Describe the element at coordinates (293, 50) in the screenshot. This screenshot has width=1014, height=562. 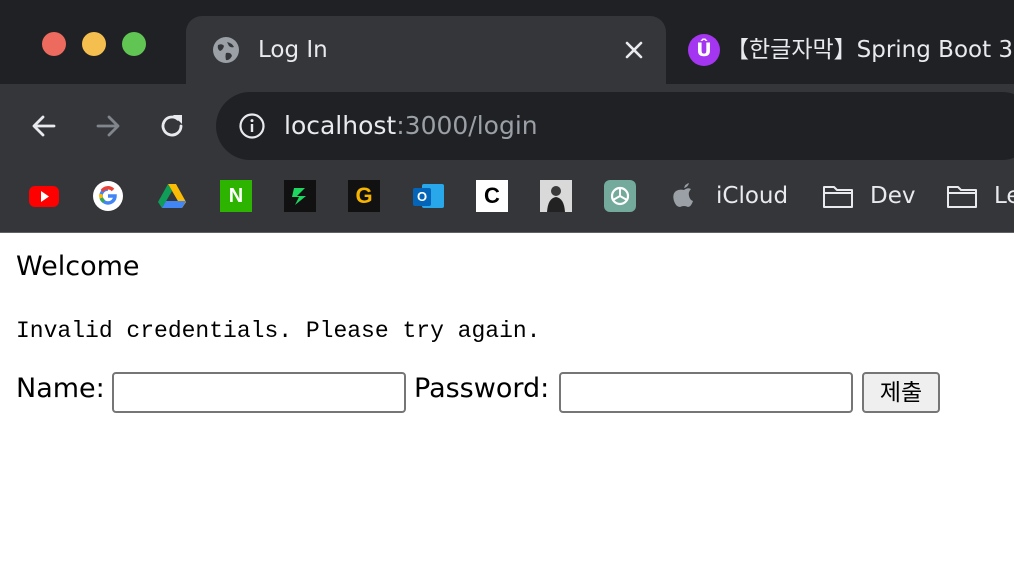
I see `tab-title: Log In` at that location.